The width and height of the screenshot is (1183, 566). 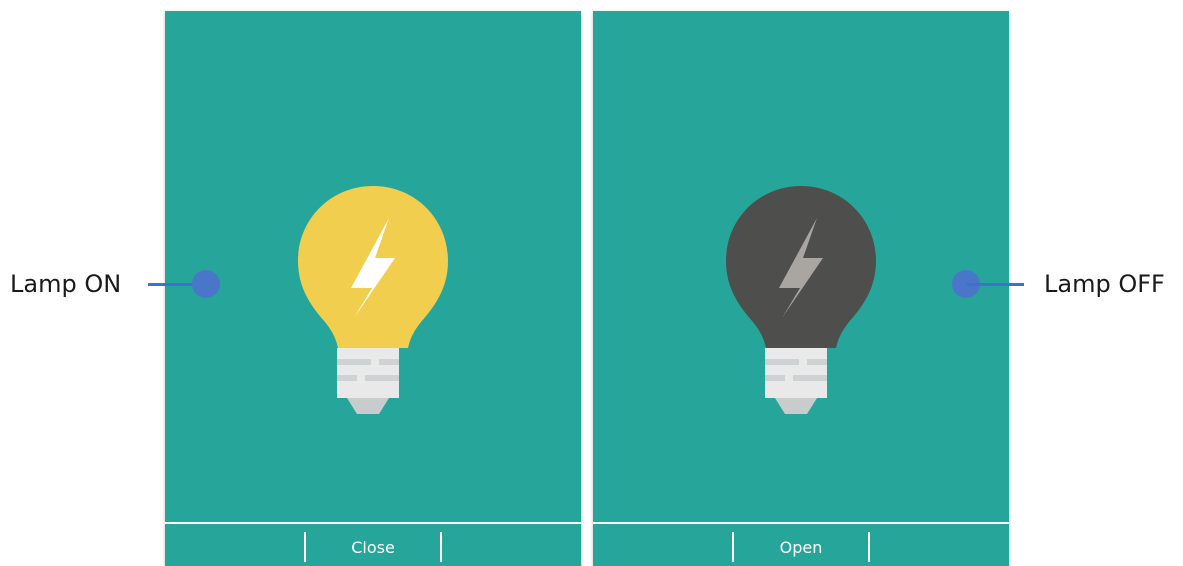 I want to click on bottom-action-bar: Close, so click(x=373, y=544).